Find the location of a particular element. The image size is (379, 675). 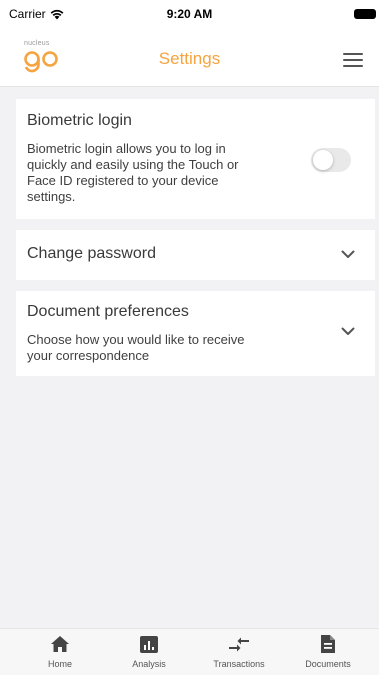

tab-home: Home is located at coordinates (60, 653).